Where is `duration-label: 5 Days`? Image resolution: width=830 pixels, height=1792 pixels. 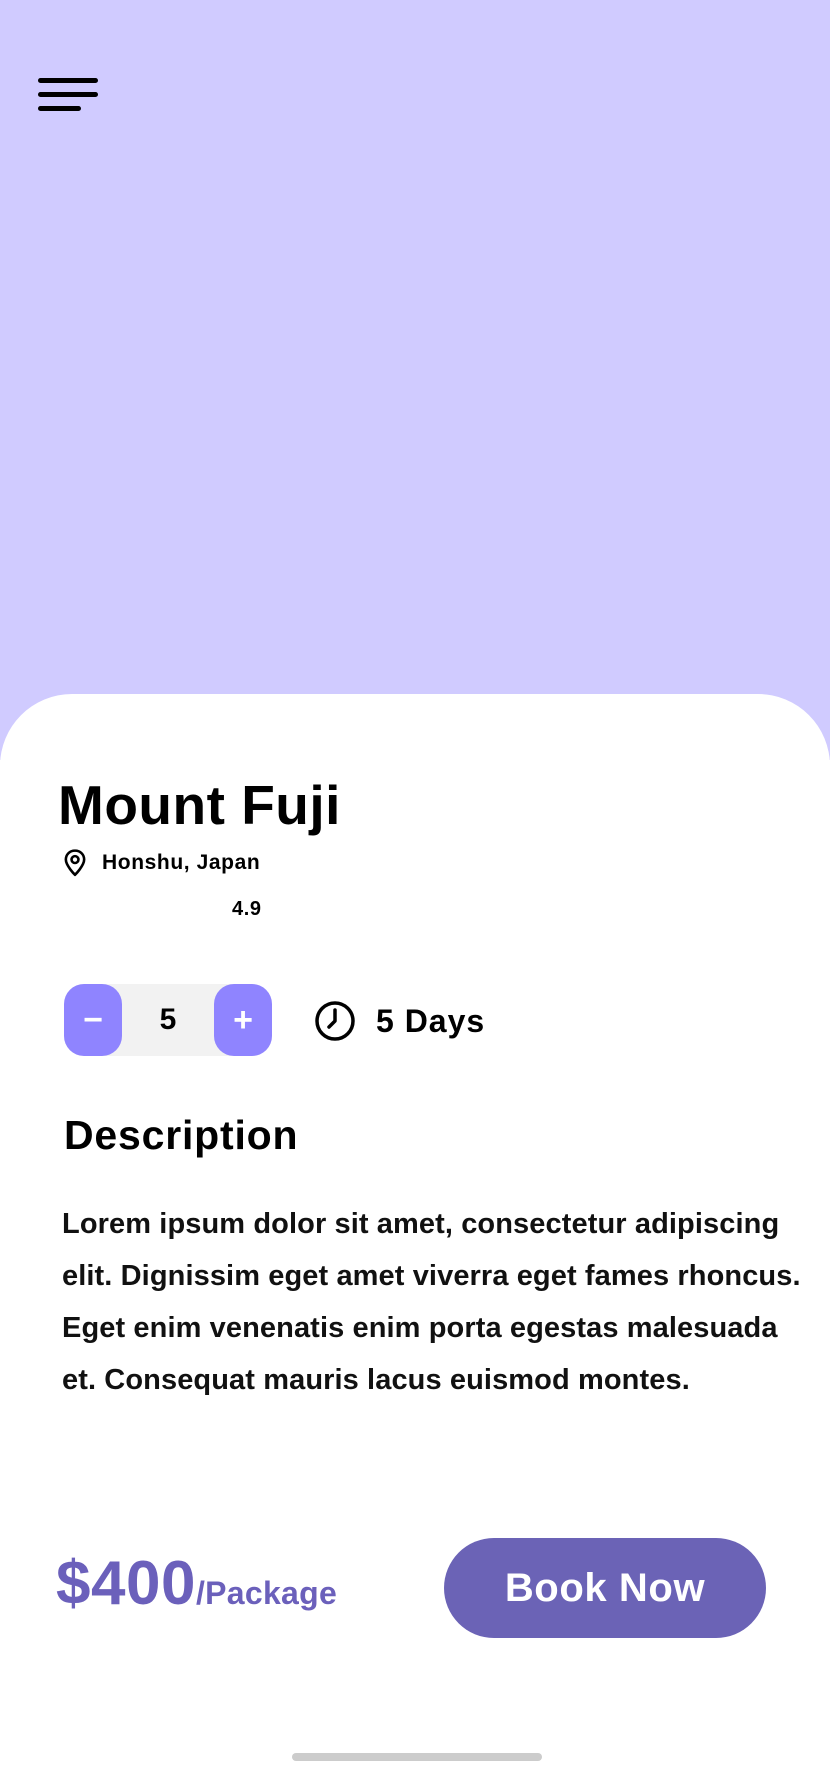 duration-label: 5 Days is located at coordinates (431, 1020).